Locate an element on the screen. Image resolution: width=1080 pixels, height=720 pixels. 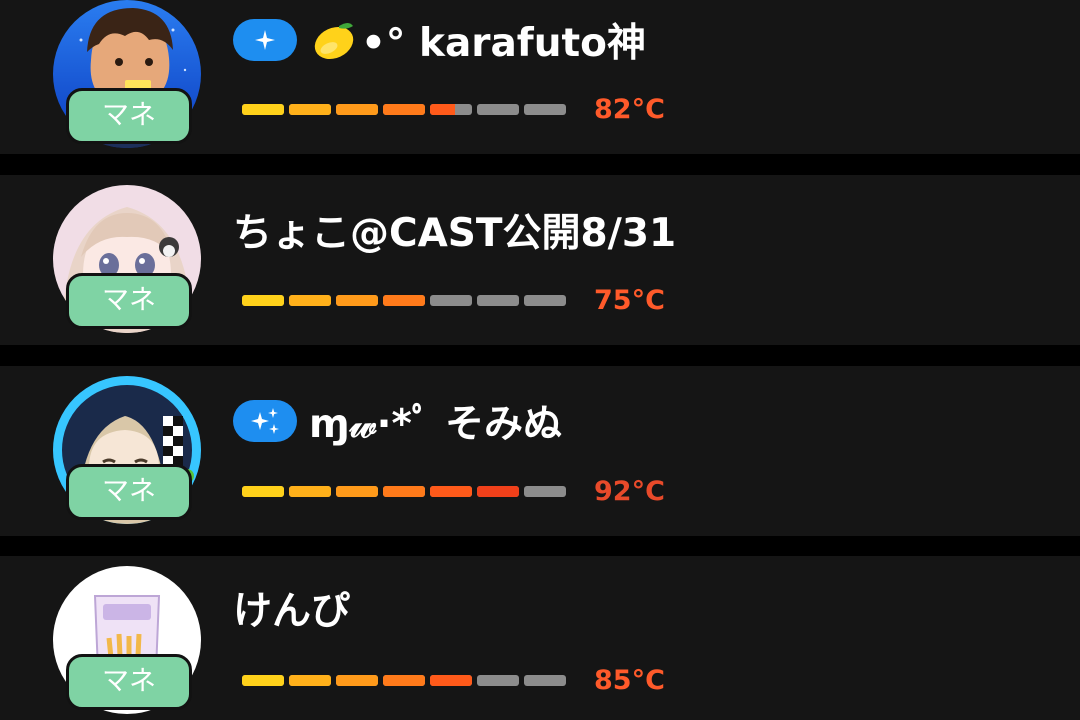
temperature-label: 82°C is located at coordinates (629, 109).